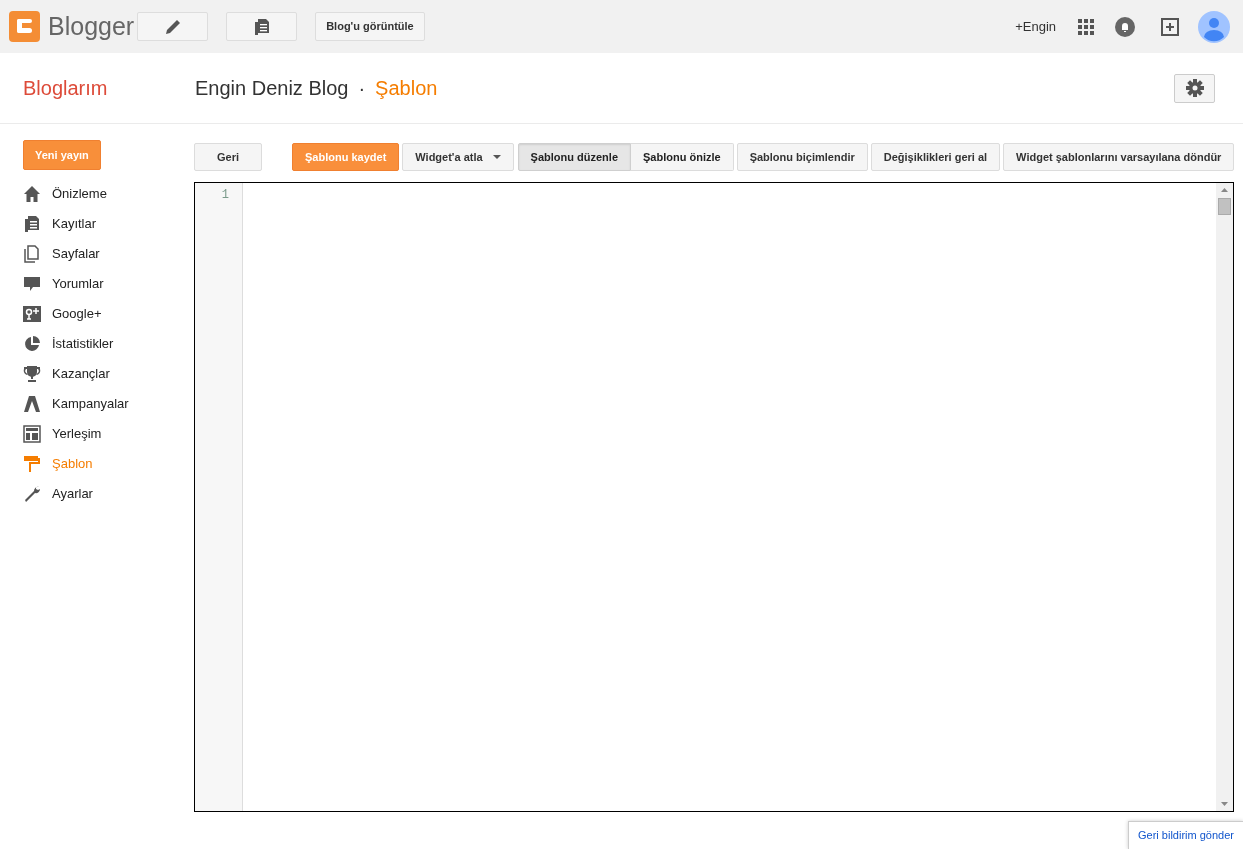  Describe the element at coordinates (1125, 26) in the screenshot. I see `bell-icon` at that location.